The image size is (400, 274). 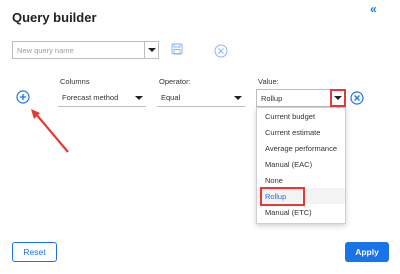 I want to click on reset-button: Reset, so click(x=34, y=252).